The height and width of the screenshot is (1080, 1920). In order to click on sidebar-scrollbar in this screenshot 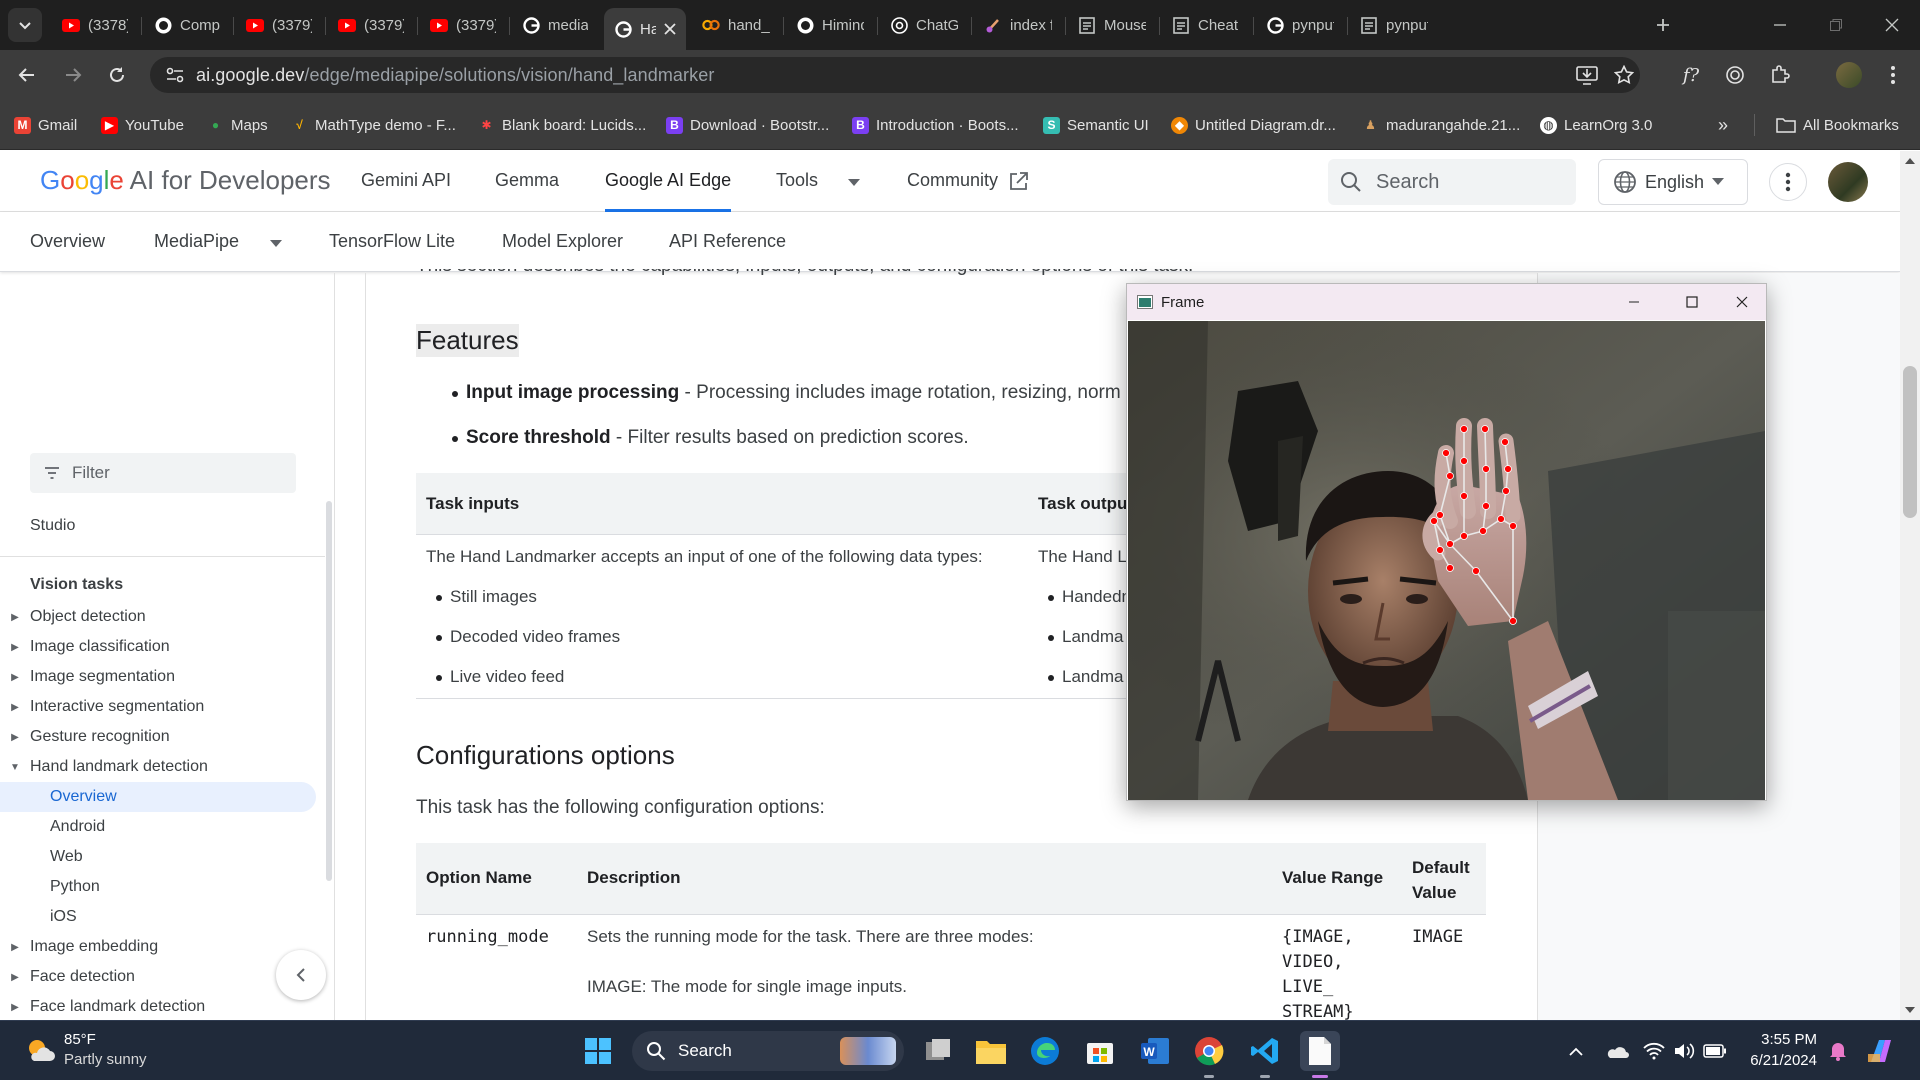, I will do `click(329, 691)`.